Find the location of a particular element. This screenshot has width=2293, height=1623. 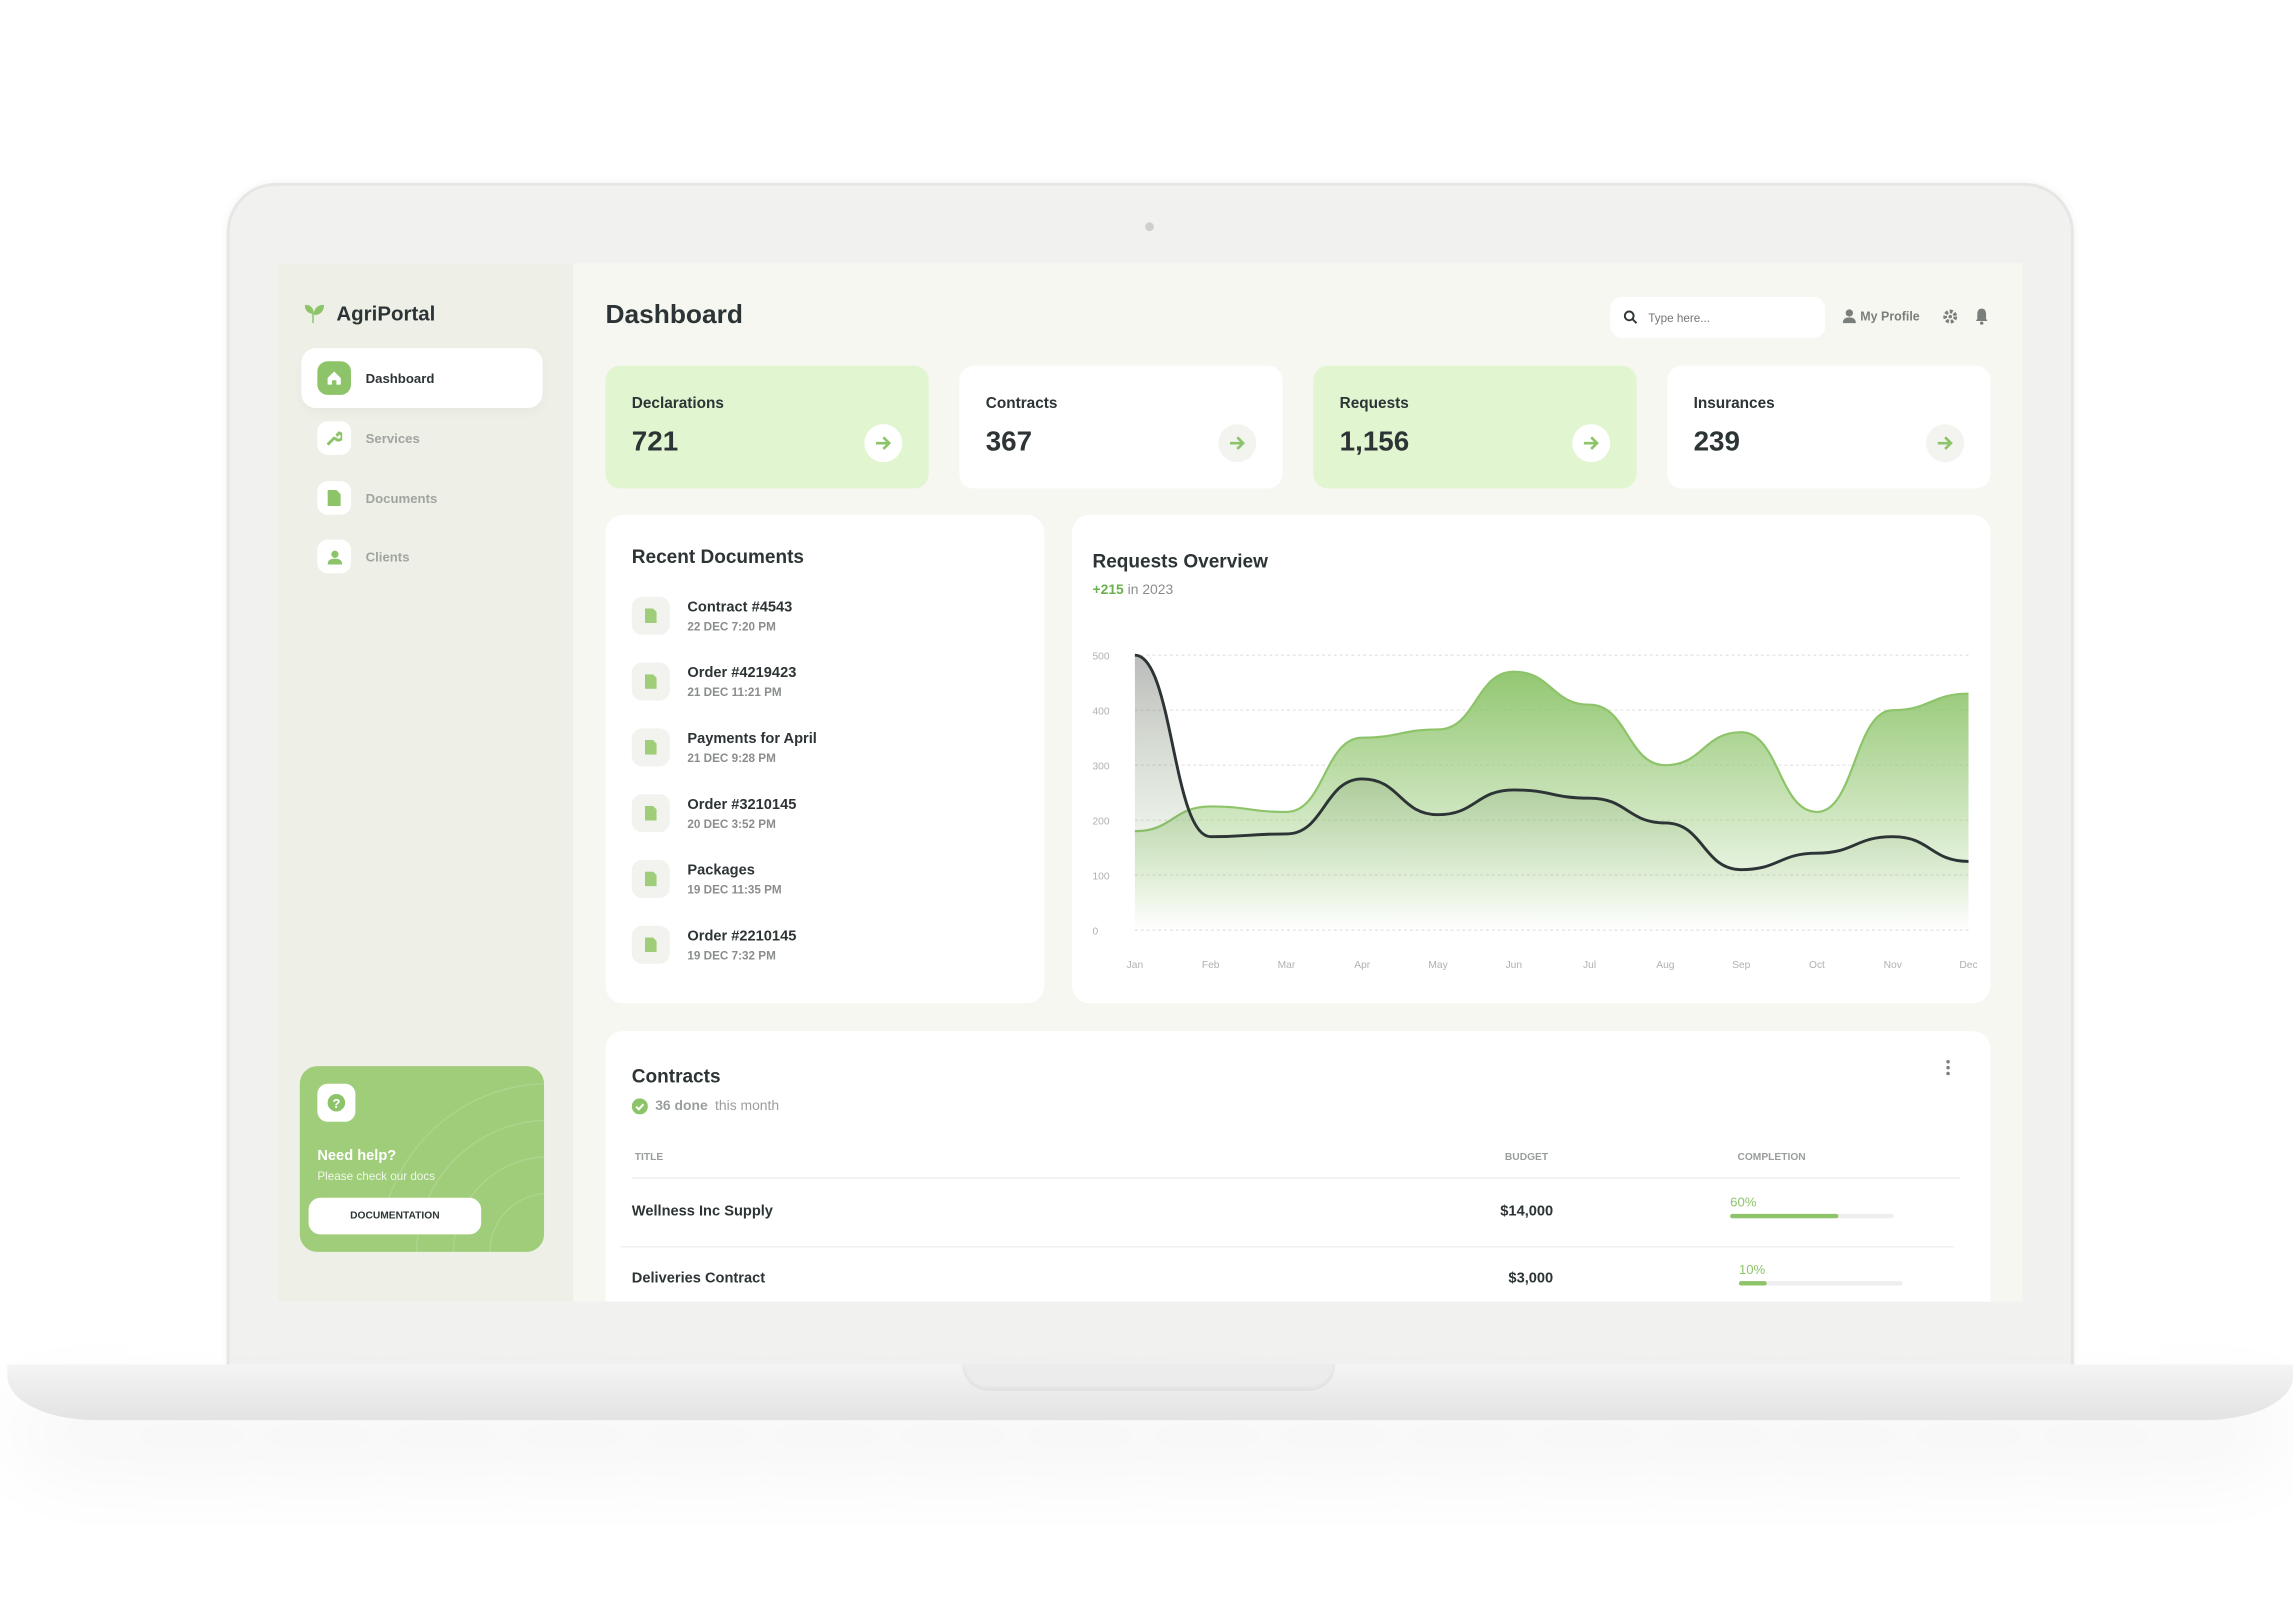

document-date: 19 DEC 7:32 PM is located at coordinates (731, 955).